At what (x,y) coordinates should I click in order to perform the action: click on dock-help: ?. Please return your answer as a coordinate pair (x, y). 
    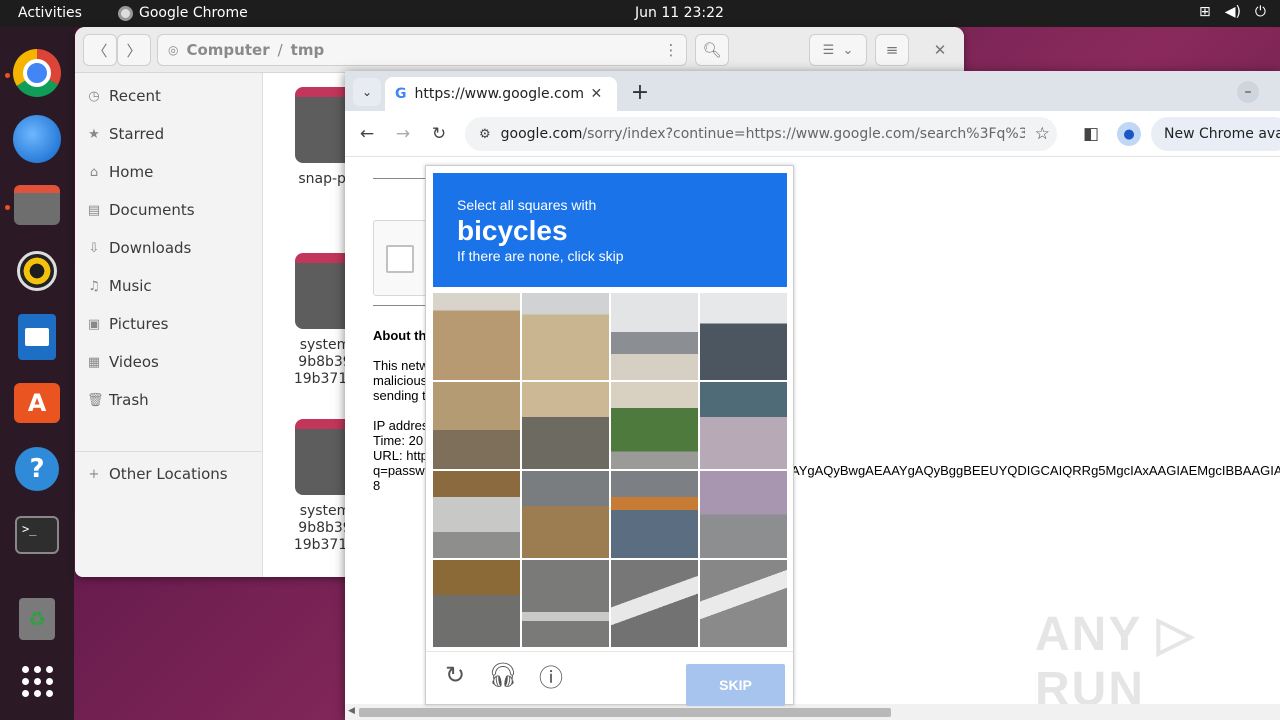
    Looking at the image, I should click on (37, 469).